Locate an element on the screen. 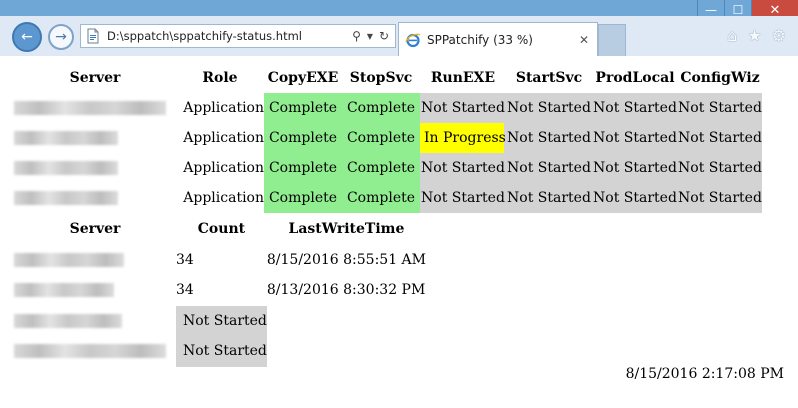 The image size is (798, 408). favorites-star-icon: ★ is located at coordinates (754, 35).